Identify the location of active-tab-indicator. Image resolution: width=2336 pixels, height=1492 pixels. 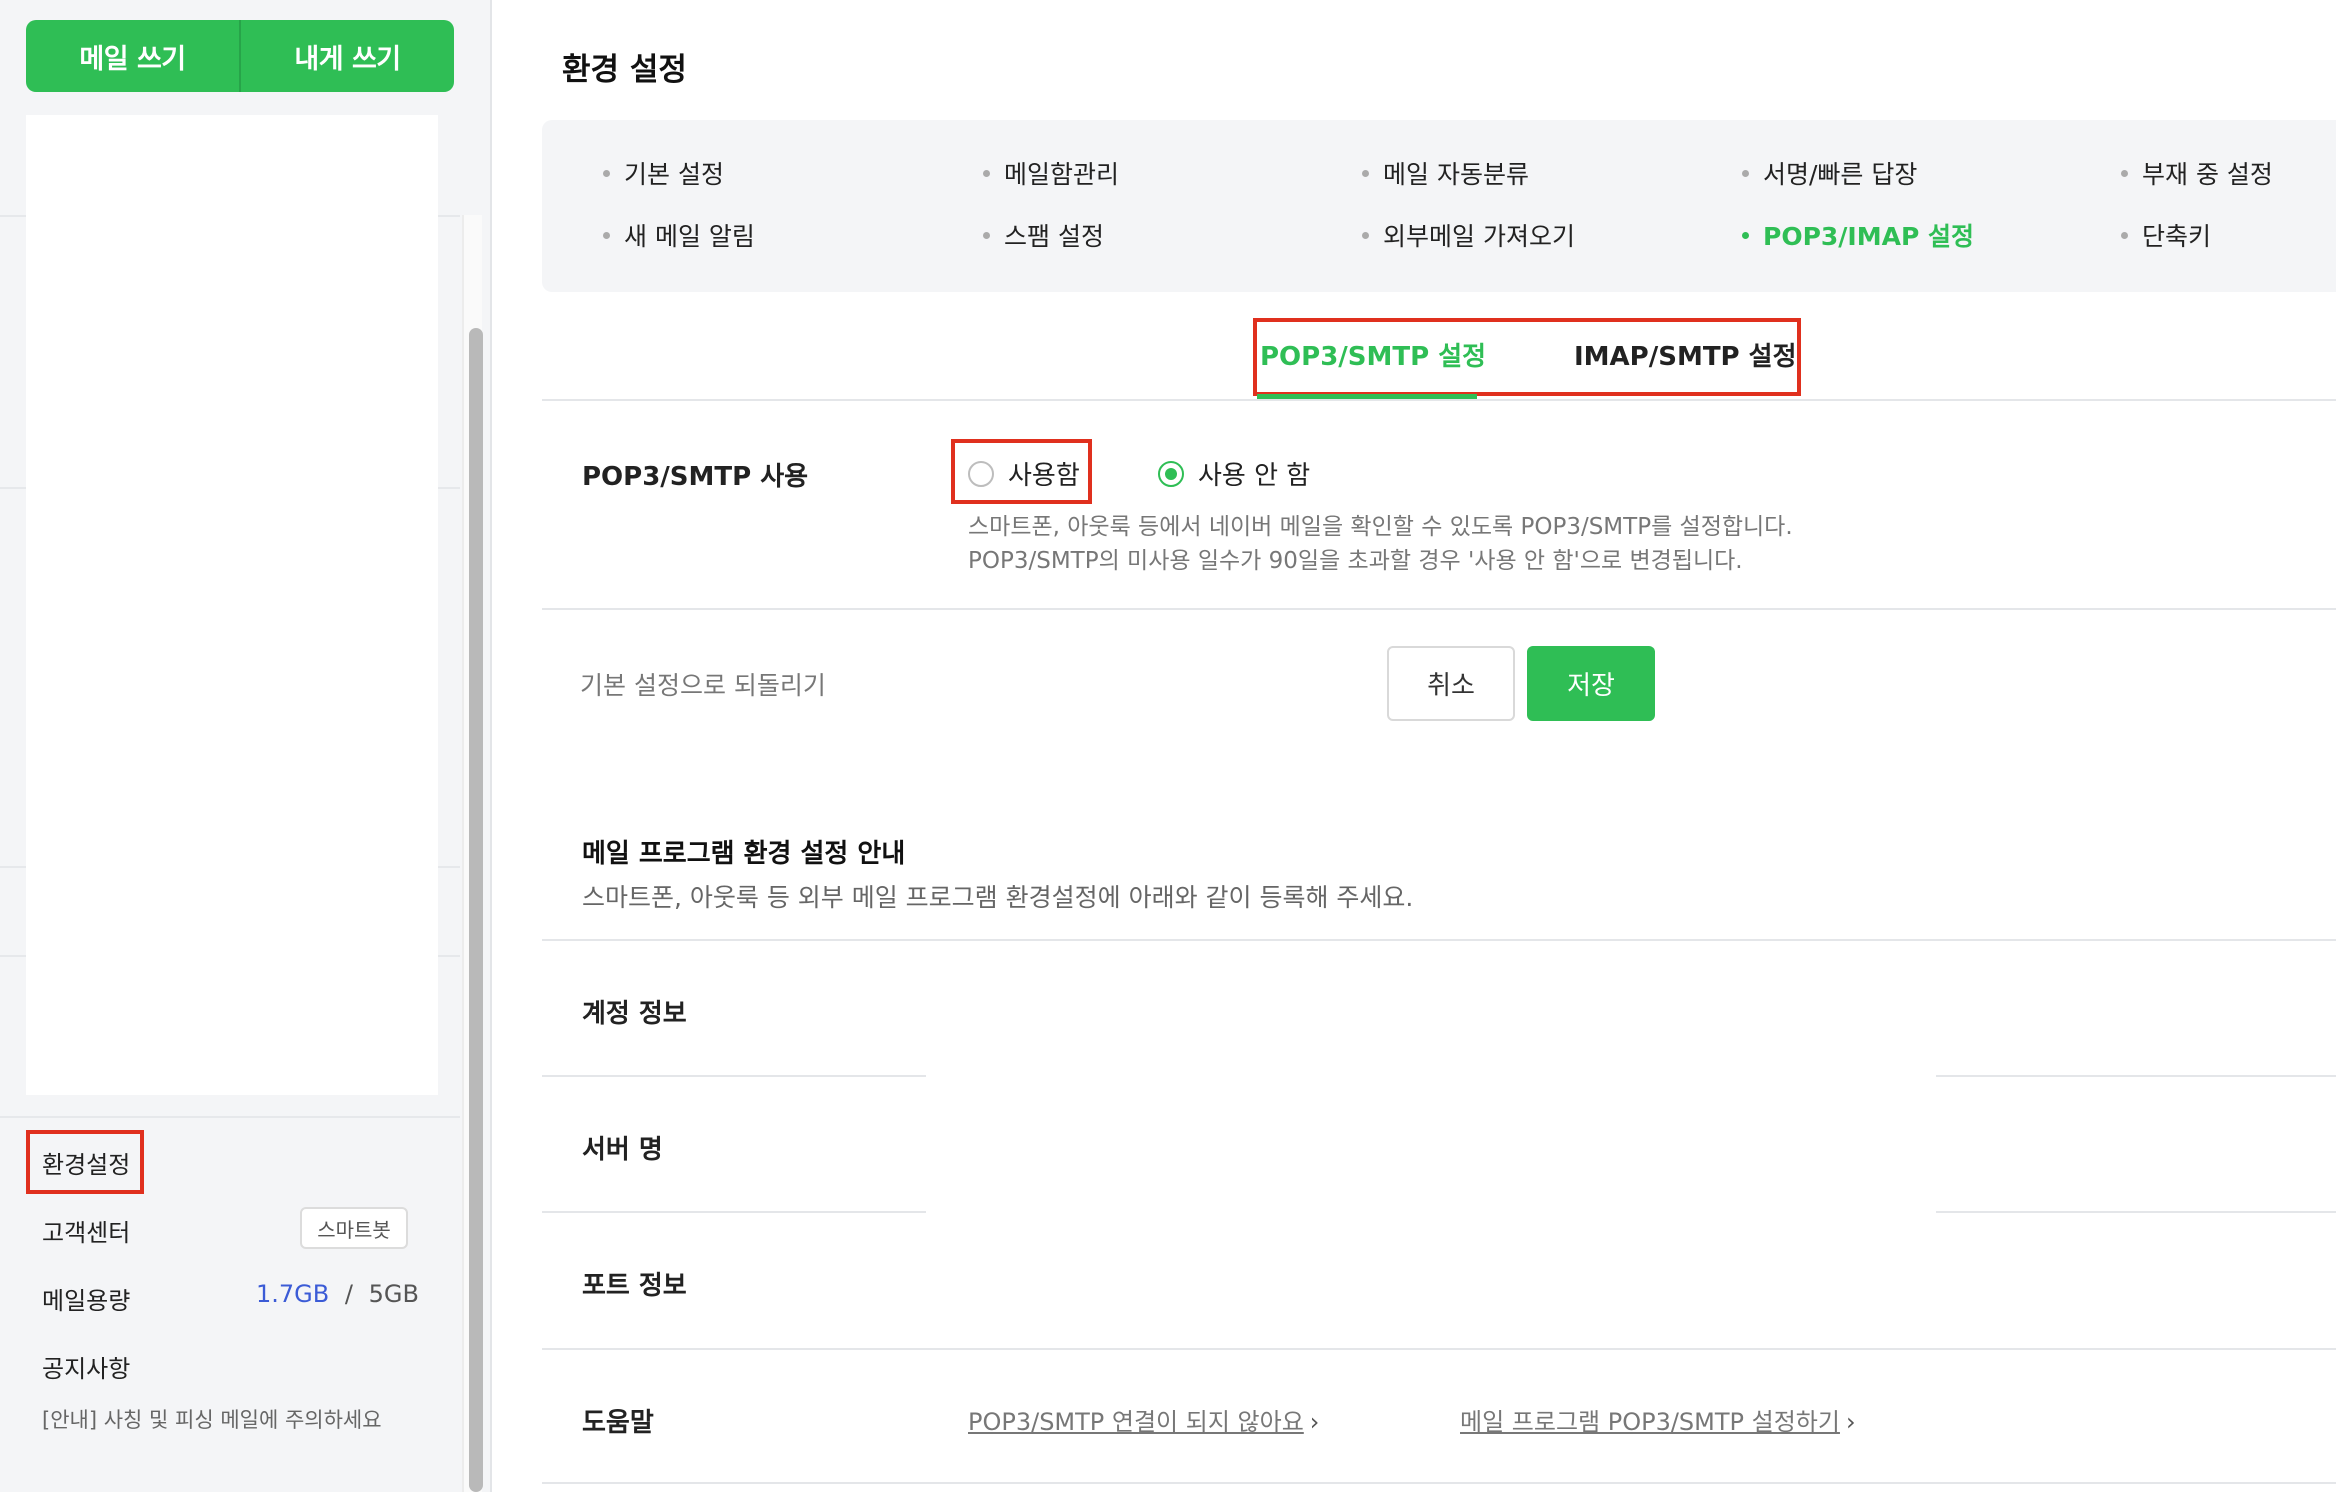
(1367, 396).